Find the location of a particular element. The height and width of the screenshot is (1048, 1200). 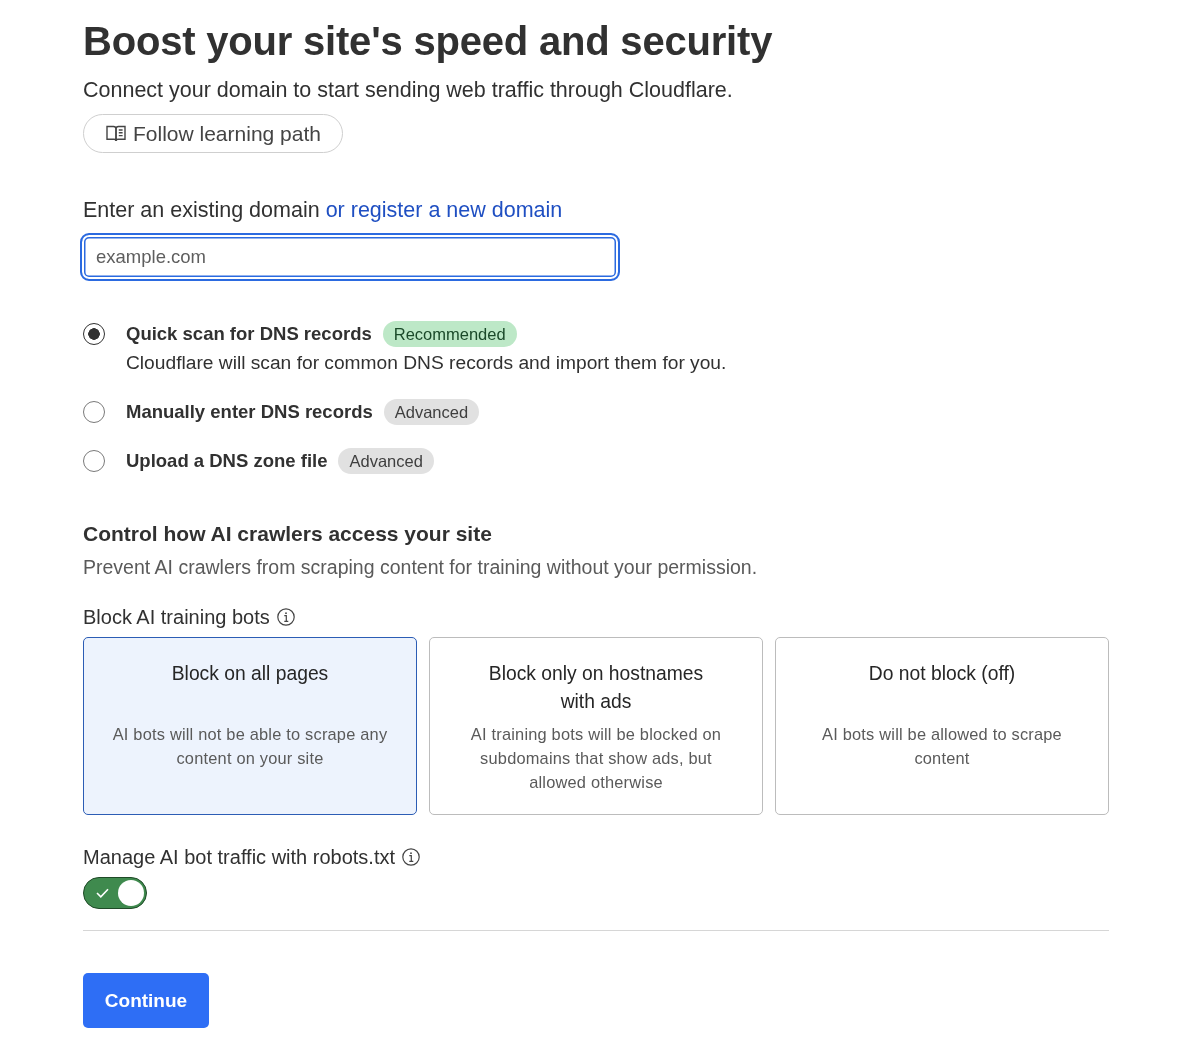

domain-input-field: example.com is located at coordinates (350, 257).